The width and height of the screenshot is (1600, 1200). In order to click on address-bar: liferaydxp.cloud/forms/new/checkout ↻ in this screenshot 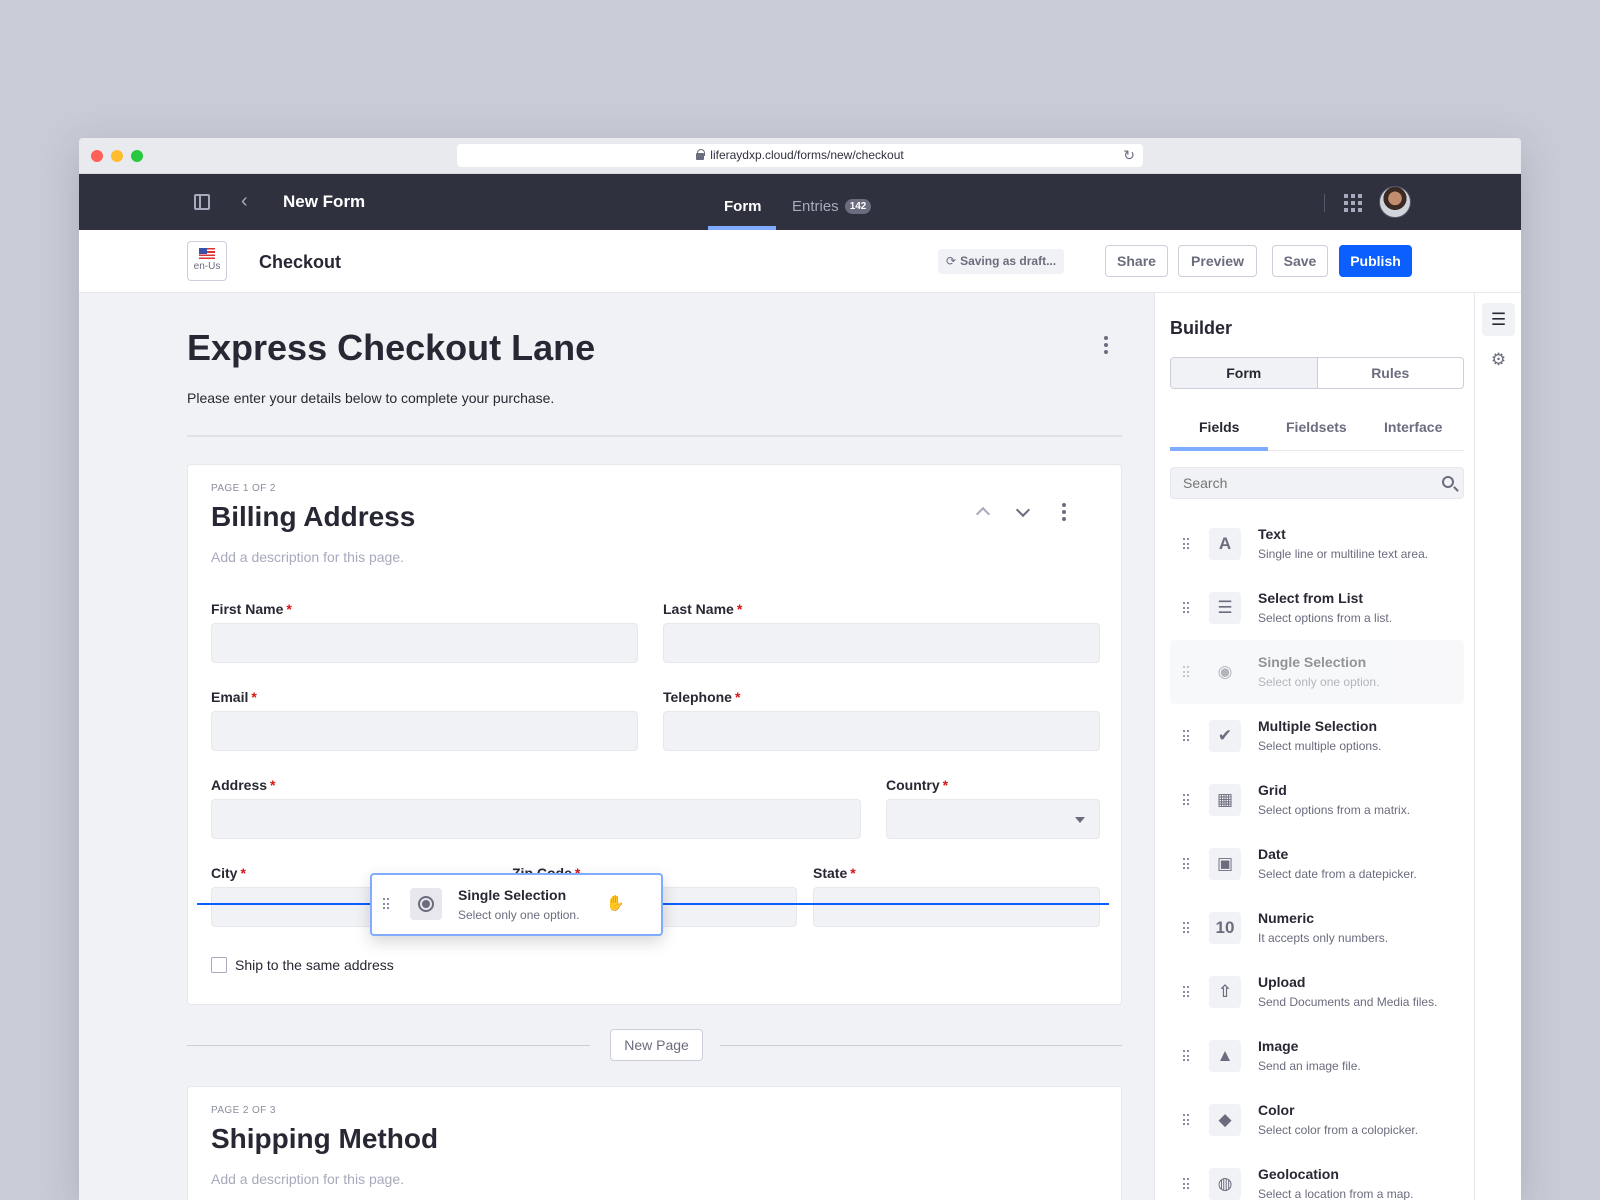, I will do `click(800, 155)`.